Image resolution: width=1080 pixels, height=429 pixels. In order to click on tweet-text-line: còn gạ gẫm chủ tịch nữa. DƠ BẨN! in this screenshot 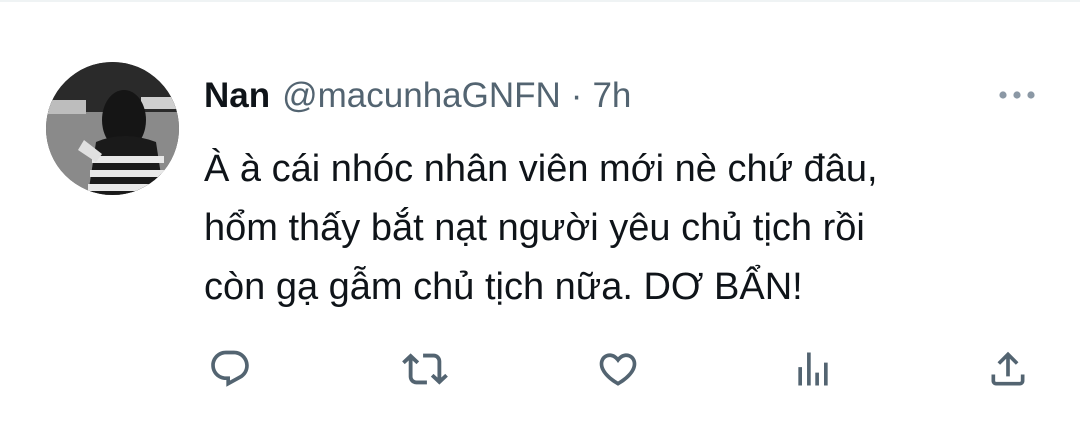, I will do `click(503, 287)`.